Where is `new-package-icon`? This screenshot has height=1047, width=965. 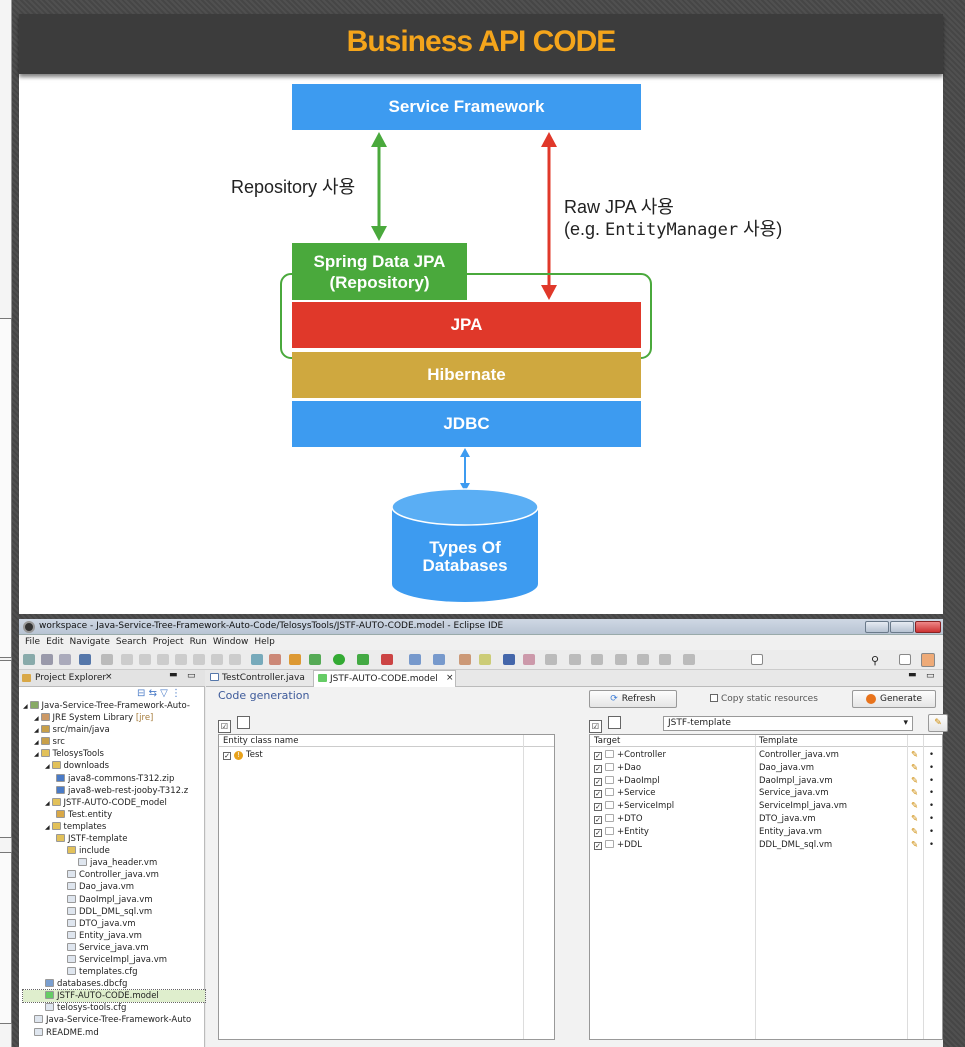
new-package-icon is located at coordinates (439, 659).